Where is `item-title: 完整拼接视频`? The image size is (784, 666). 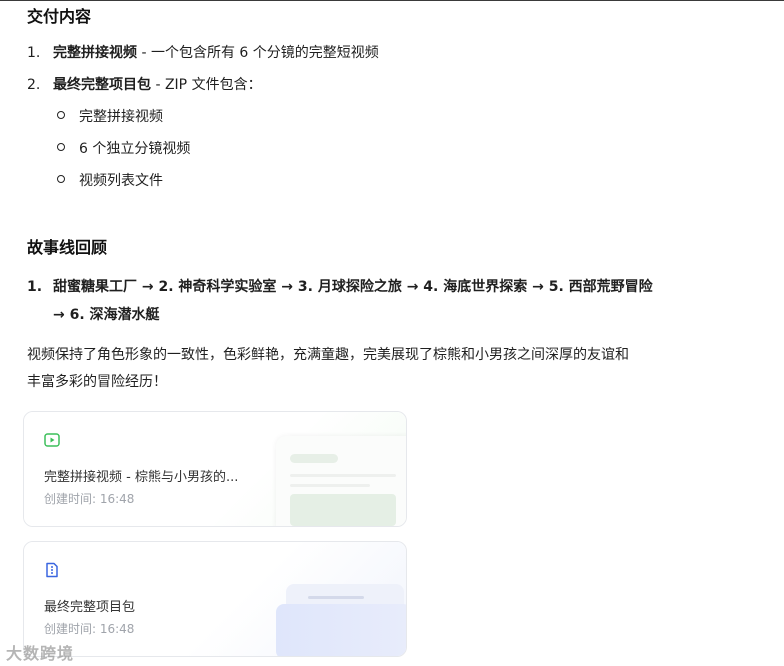 item-title: 完整拼接视频 is located at coordinates (95, 53).